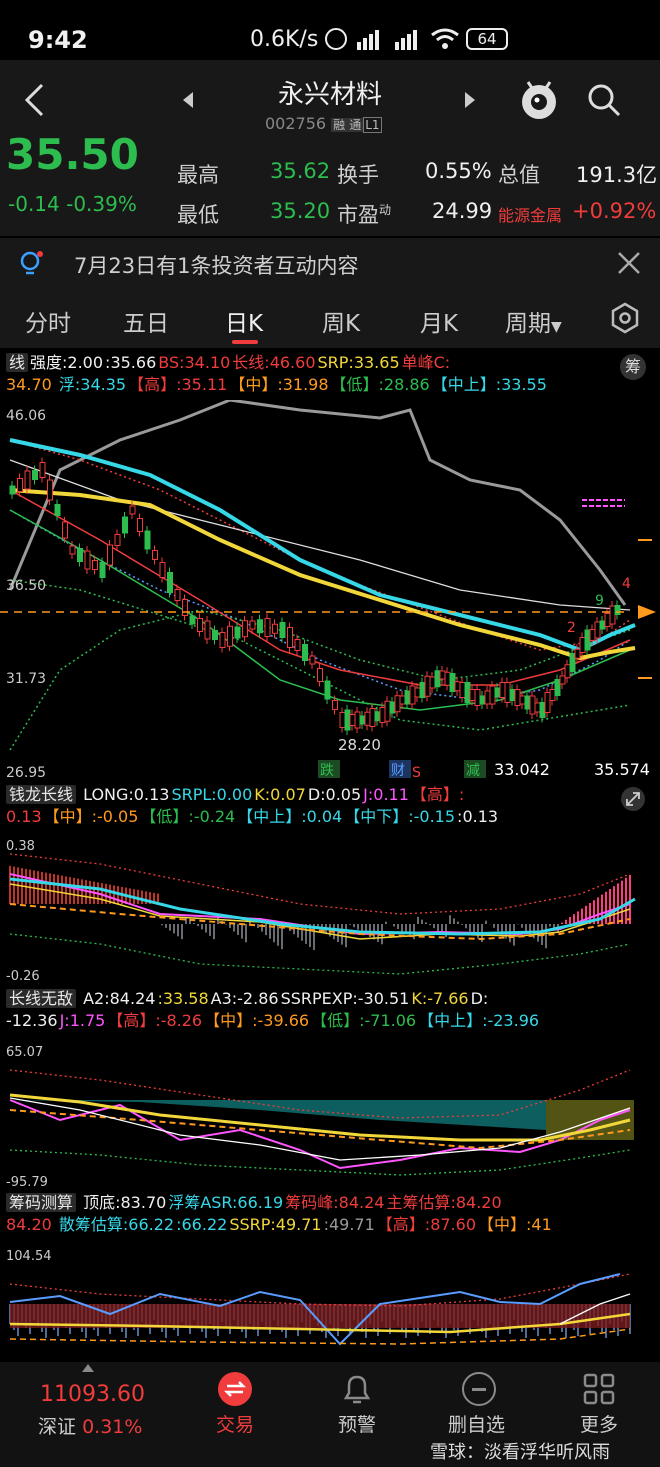 This screenshot has height=1467, width=660. Describe the element at coordinates (330, 1303) in the screenshot. I see `ind3-chart: 104.54` at that location.